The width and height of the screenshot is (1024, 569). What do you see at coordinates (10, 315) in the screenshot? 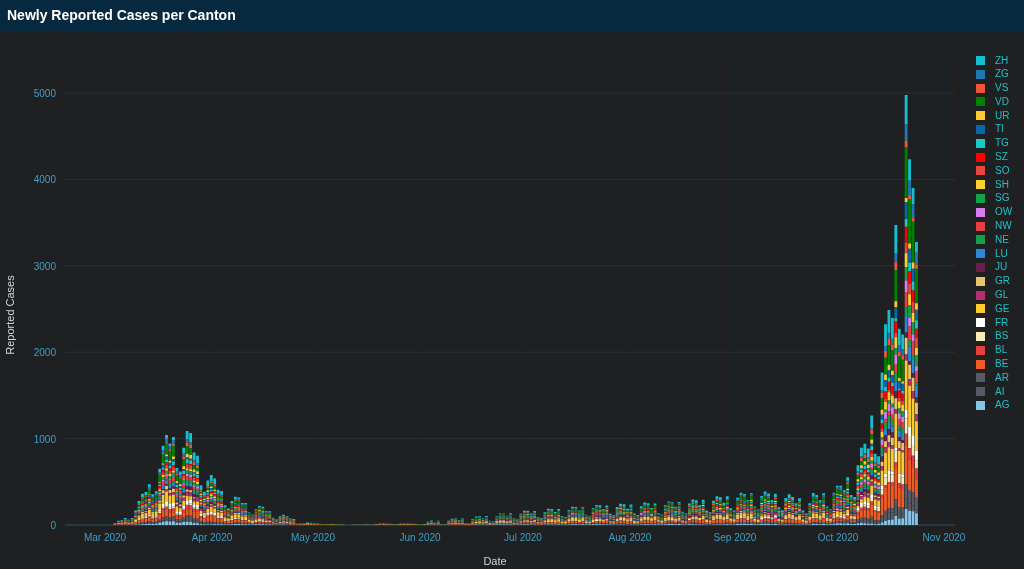
I see `y-axis-title: Reported Cases` at bounding box center [10, 315].